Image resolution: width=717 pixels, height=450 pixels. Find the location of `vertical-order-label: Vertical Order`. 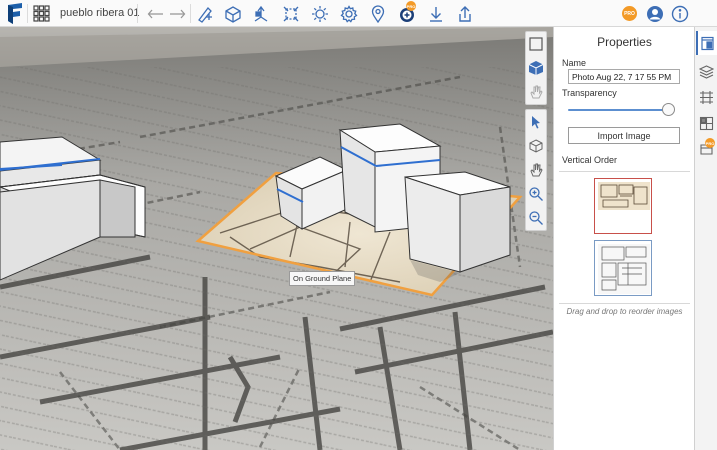

vertical-order-label: Vertical Order is located at coordinates (590, 160).